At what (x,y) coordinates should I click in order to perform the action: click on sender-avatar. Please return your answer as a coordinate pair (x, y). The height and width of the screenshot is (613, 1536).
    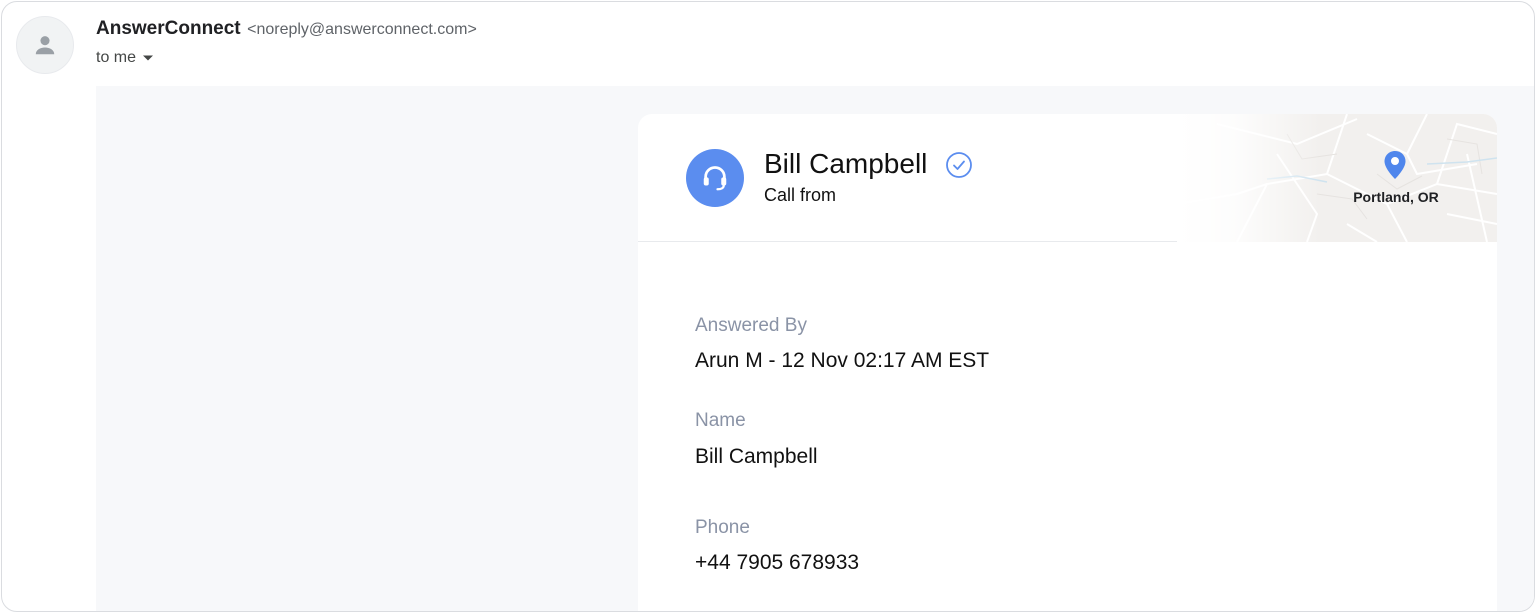
    Looking at the image, I should click on (45, 45).